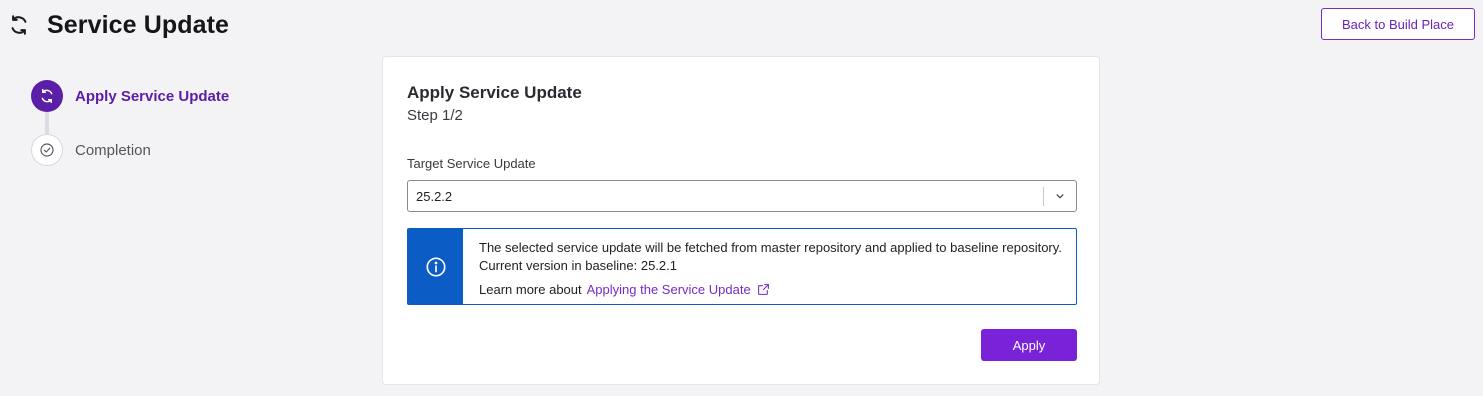  I want to click on page-header: Service Update, so click(118, 25).